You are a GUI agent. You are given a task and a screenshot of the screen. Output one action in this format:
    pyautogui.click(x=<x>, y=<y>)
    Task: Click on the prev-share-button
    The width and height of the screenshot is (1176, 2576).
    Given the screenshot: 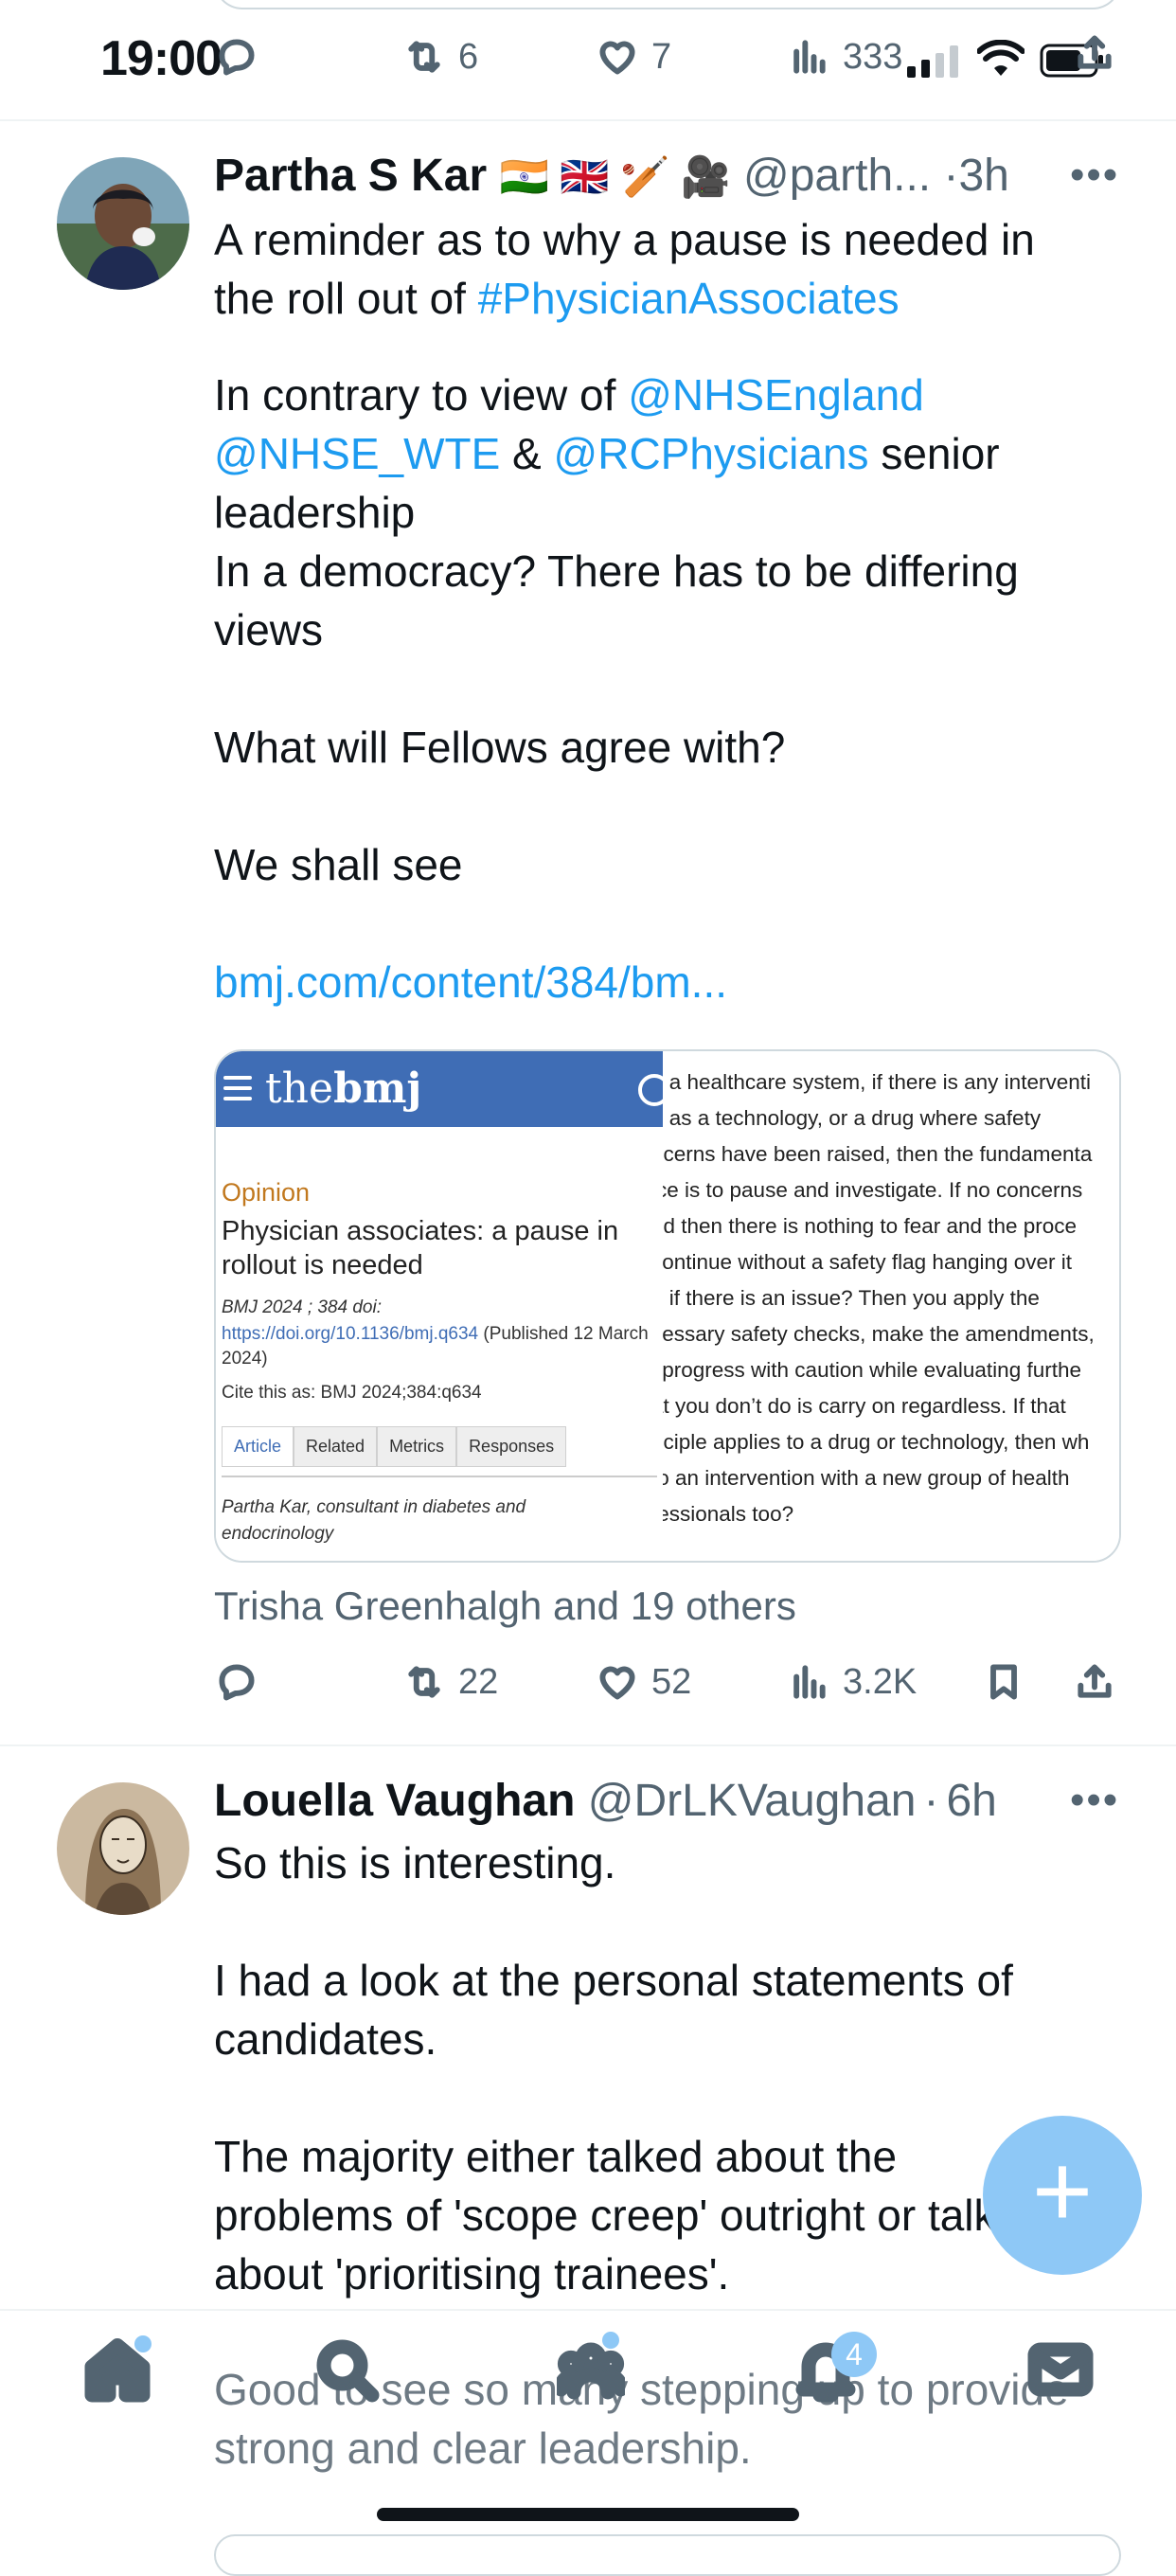 What is the action you would take?
    pyautogui.click(x=1094, y=53)
    